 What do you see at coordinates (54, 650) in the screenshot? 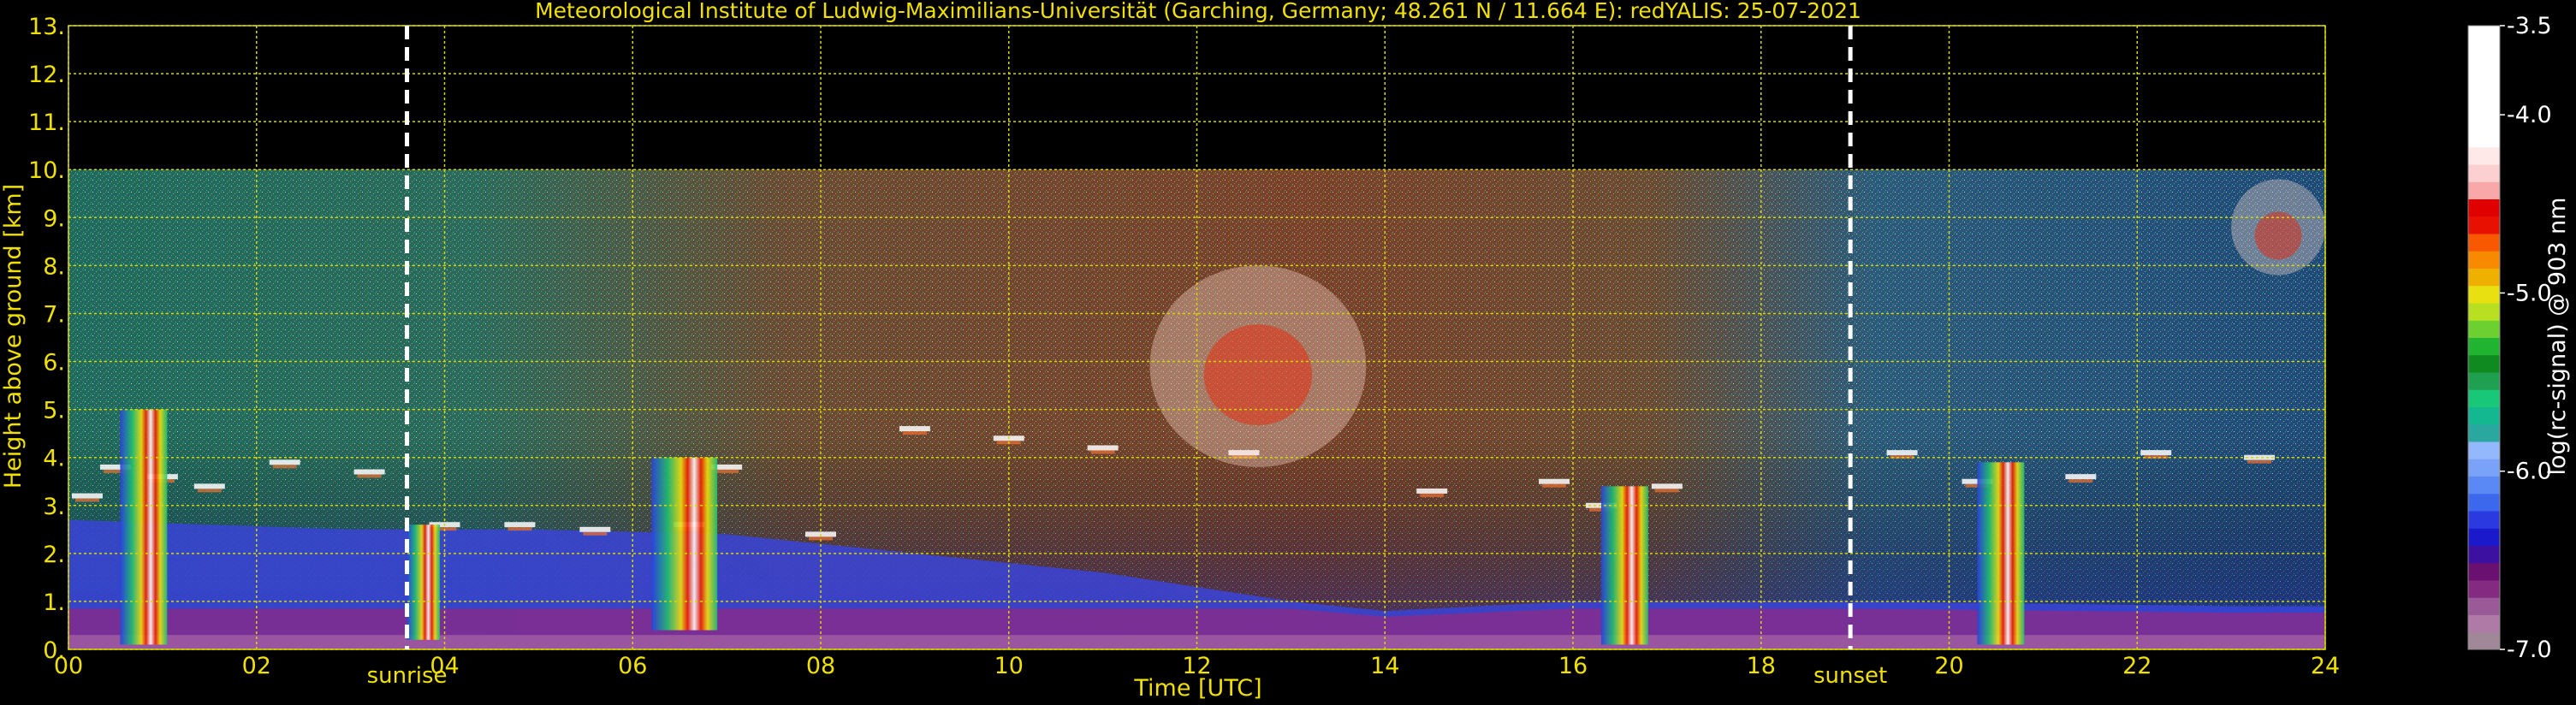
I see `y-tick-label: 0.` at bounding box center [54, 650].